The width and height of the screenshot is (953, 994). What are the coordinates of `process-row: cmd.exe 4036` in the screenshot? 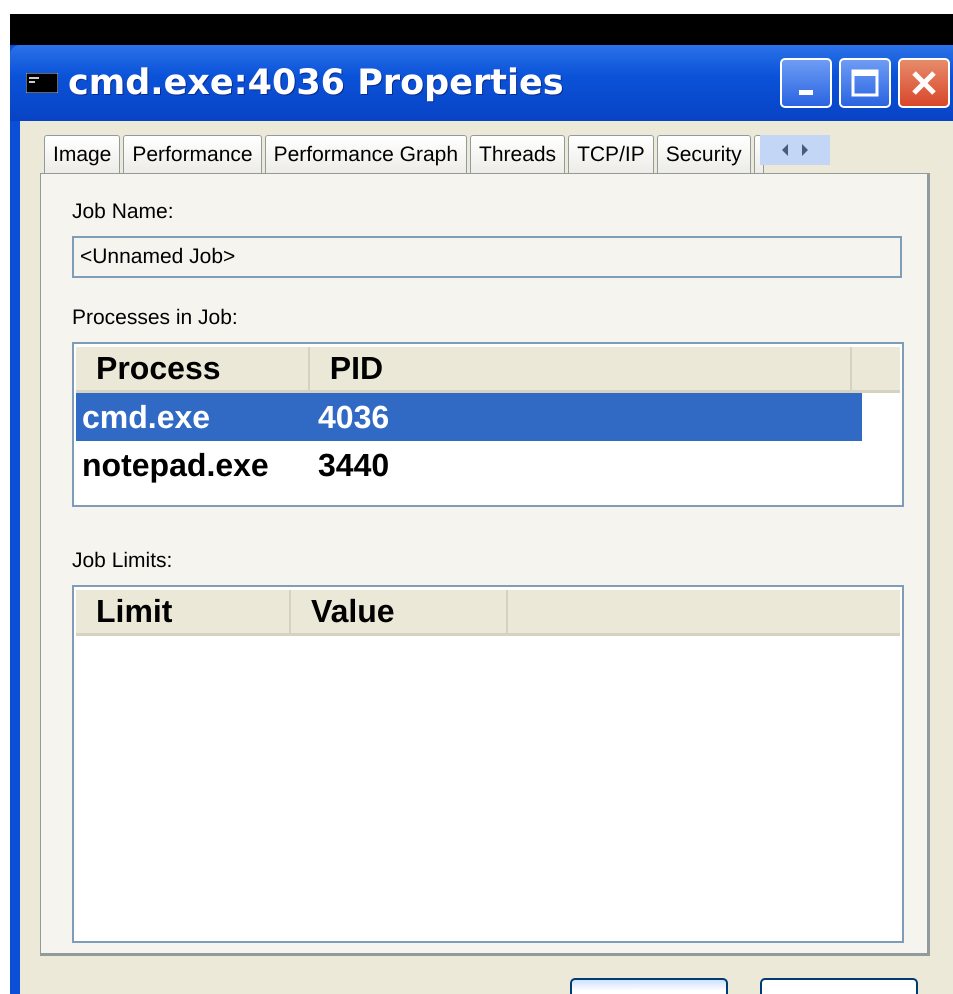 It's located at (469, 417).